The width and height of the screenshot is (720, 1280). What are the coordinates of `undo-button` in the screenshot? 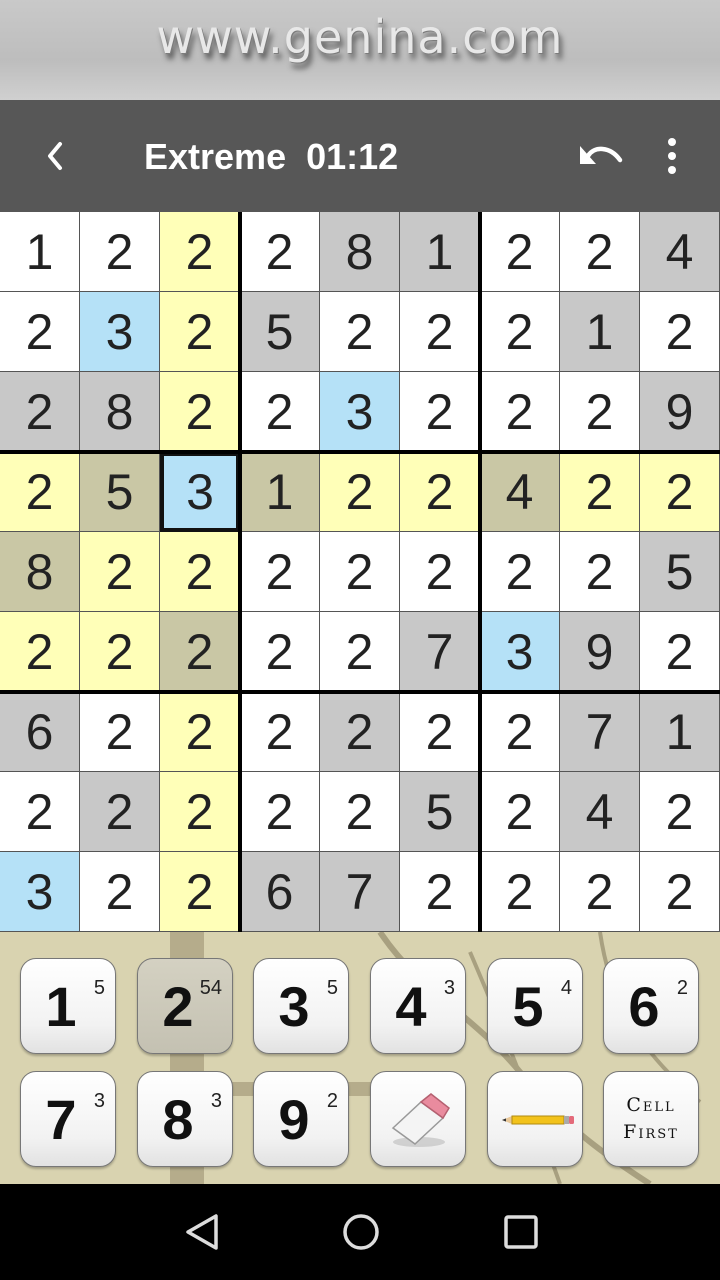 It's located at (600, 156).